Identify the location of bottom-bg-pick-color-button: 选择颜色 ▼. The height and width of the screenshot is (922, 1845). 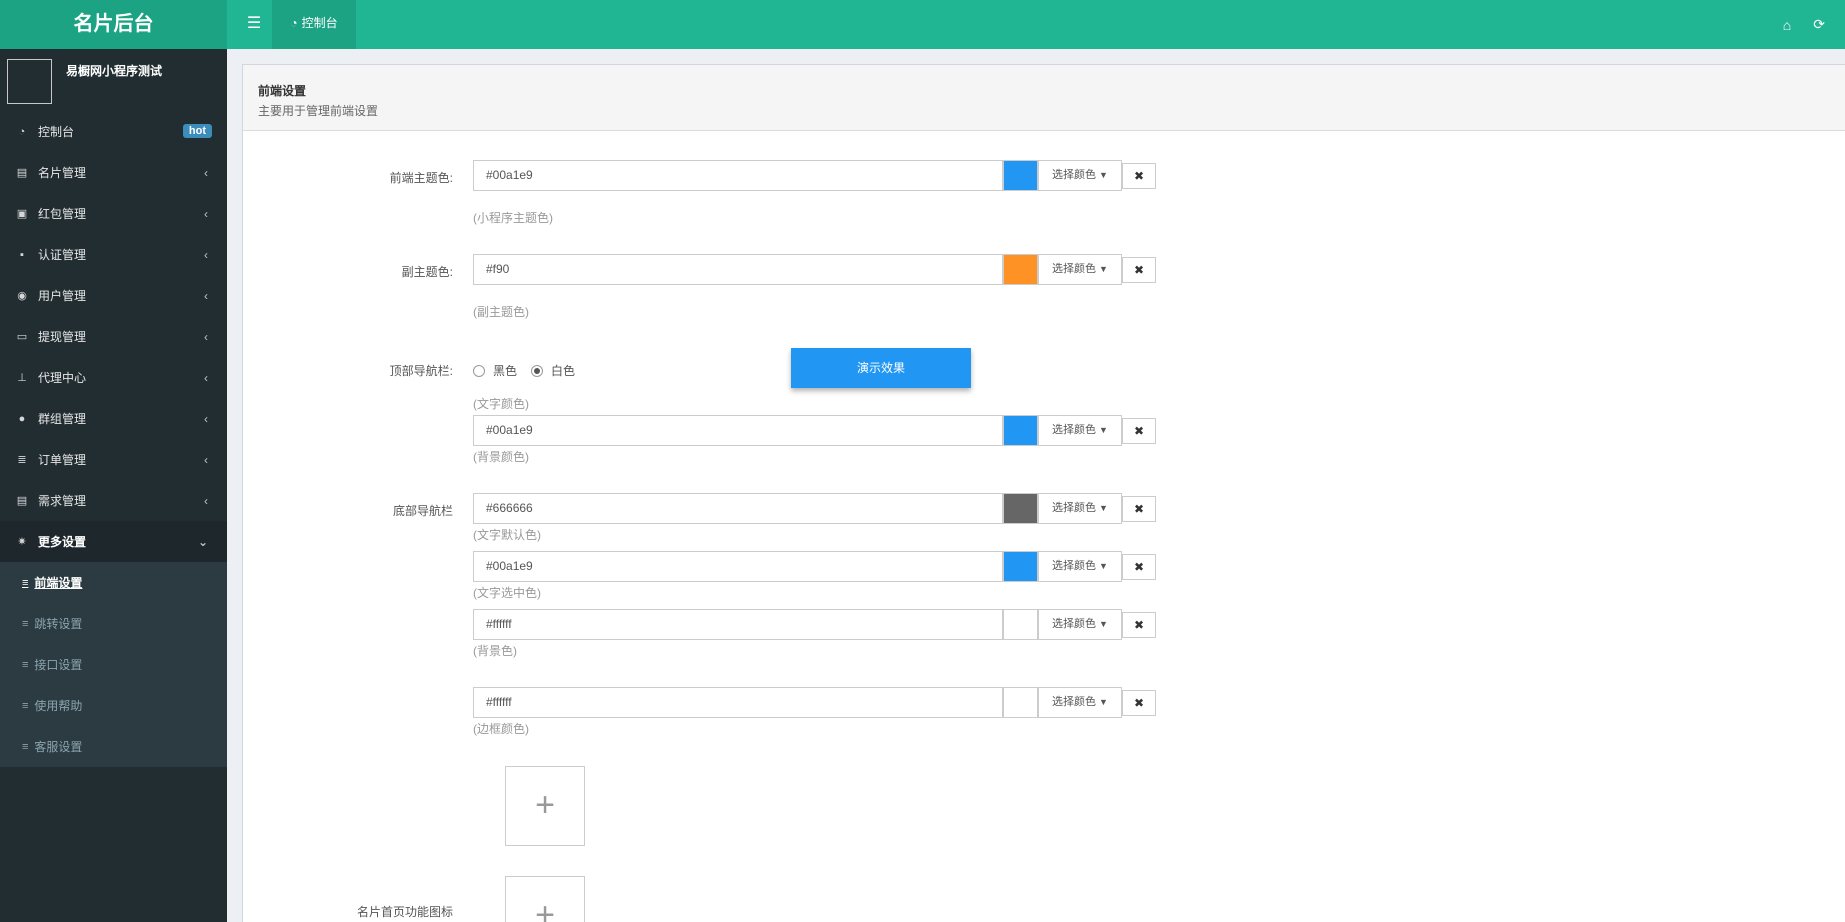
(1080, 624).